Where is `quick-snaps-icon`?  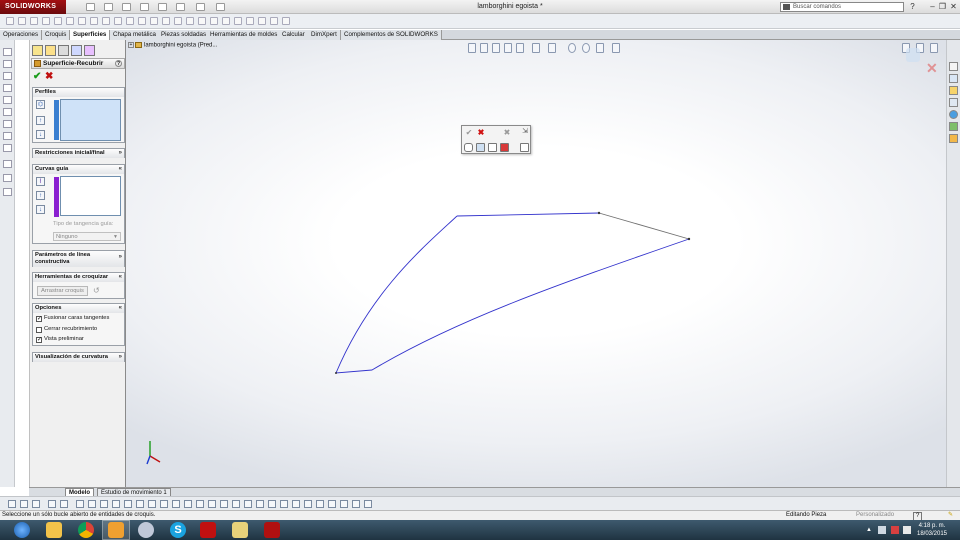
quick-snaps-icon is located at coordinates (320, 504).